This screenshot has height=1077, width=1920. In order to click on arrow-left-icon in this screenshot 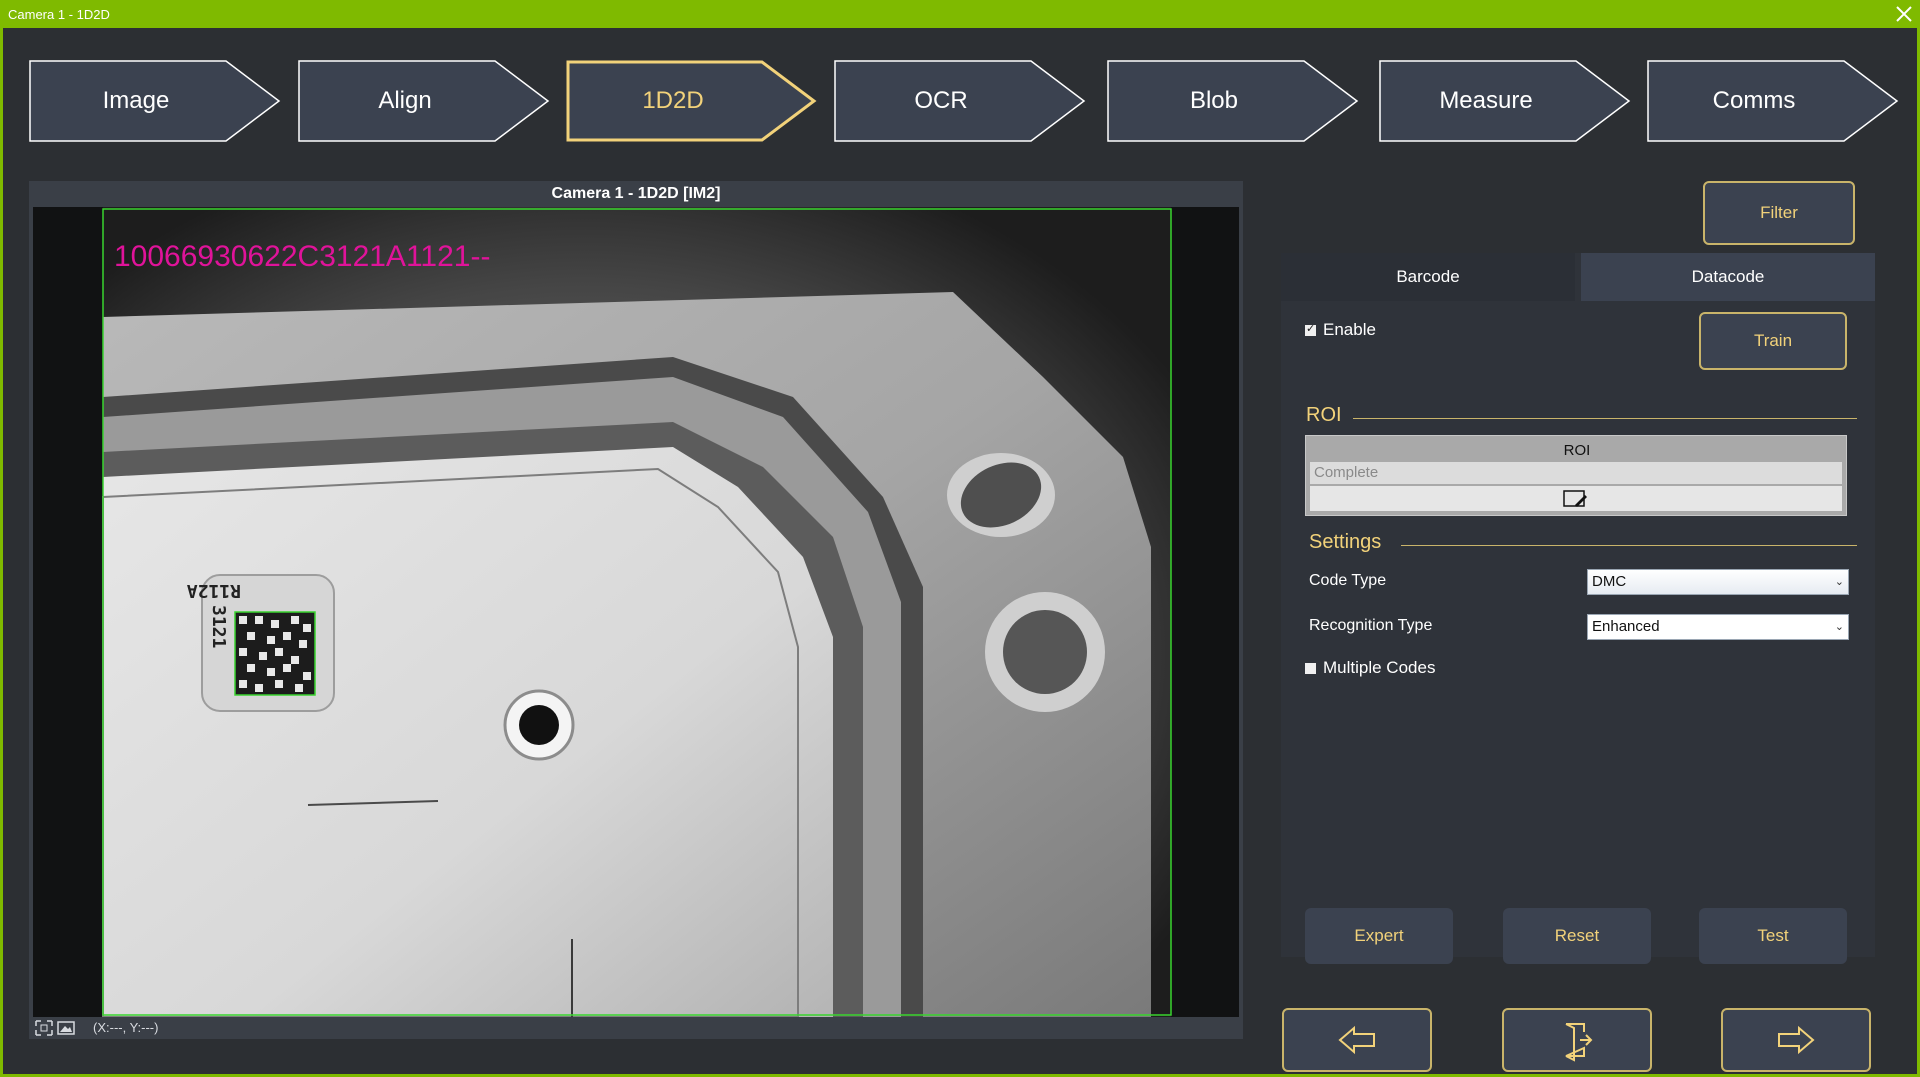, I will do `click(1356, 1040)`.